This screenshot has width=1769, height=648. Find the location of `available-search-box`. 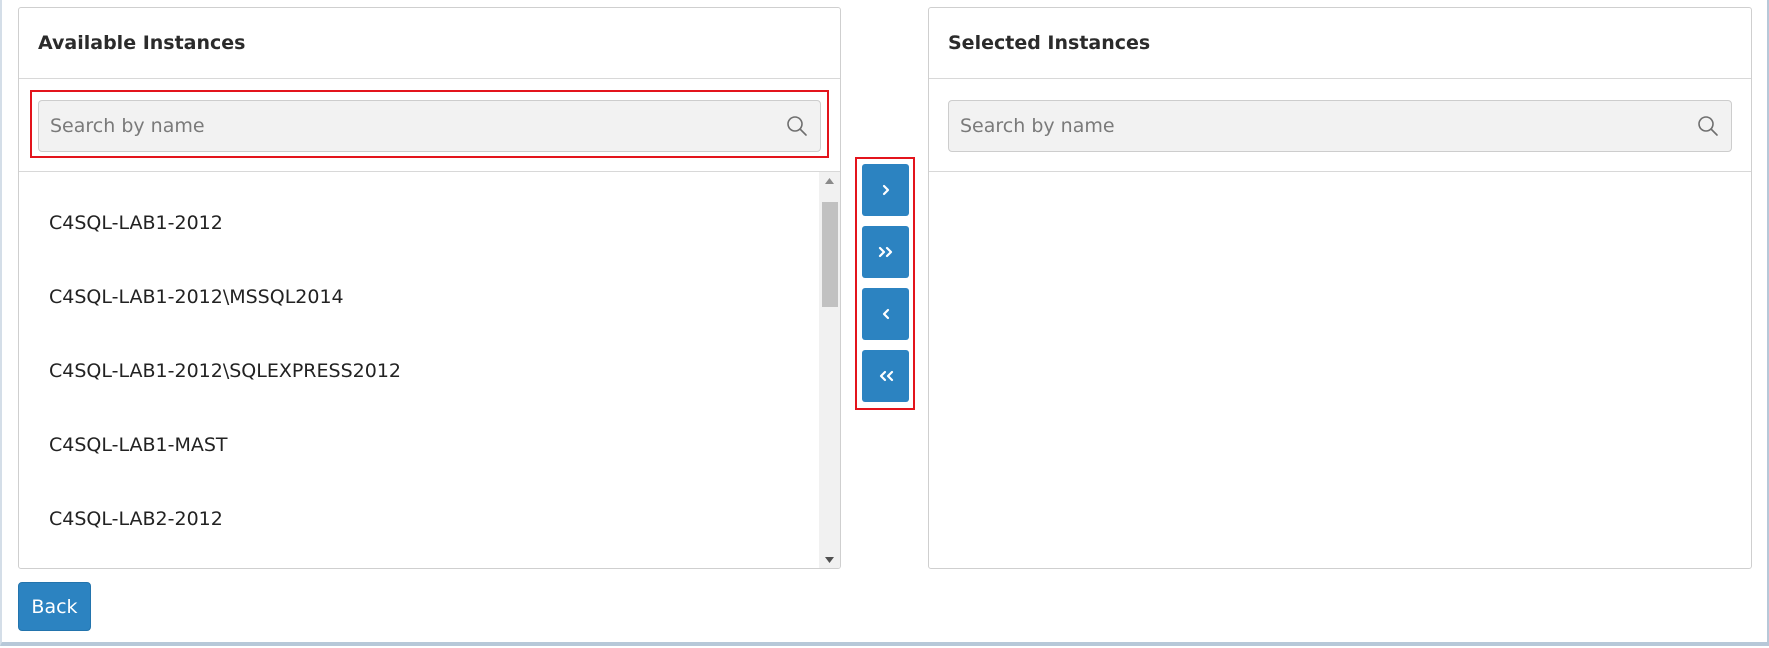

available-search-box is located at coordinates (429, 126).